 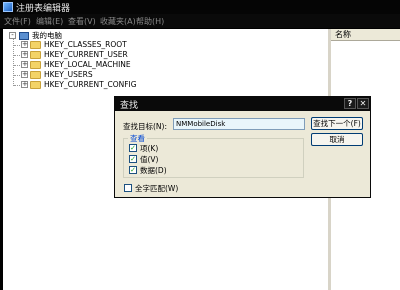 What do you see at coordinates (213, 155) in the screenshot?
I see `look-at-group: 查看 ✓ 项(K) ✓ 值(V) ✓ 数据(D)` at bounding box center [213, 155].